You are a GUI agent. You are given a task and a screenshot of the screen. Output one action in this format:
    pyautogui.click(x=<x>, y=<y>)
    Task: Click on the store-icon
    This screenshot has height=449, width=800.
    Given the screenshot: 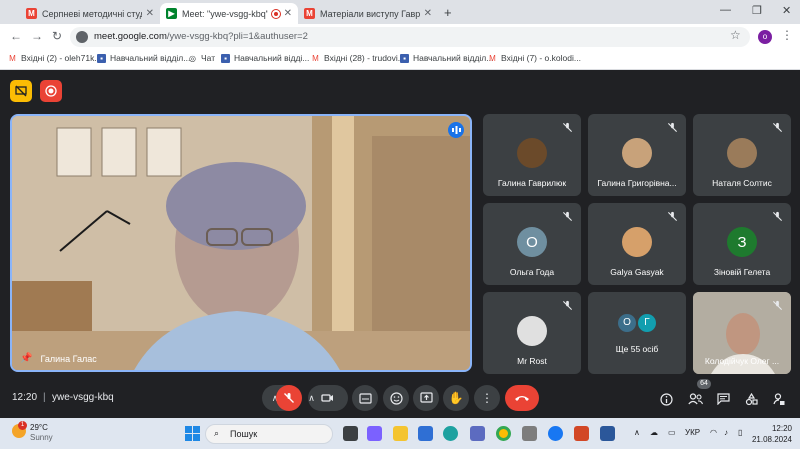 What is the action you would take?
    pyautogui.click(x=477, y=433)
    